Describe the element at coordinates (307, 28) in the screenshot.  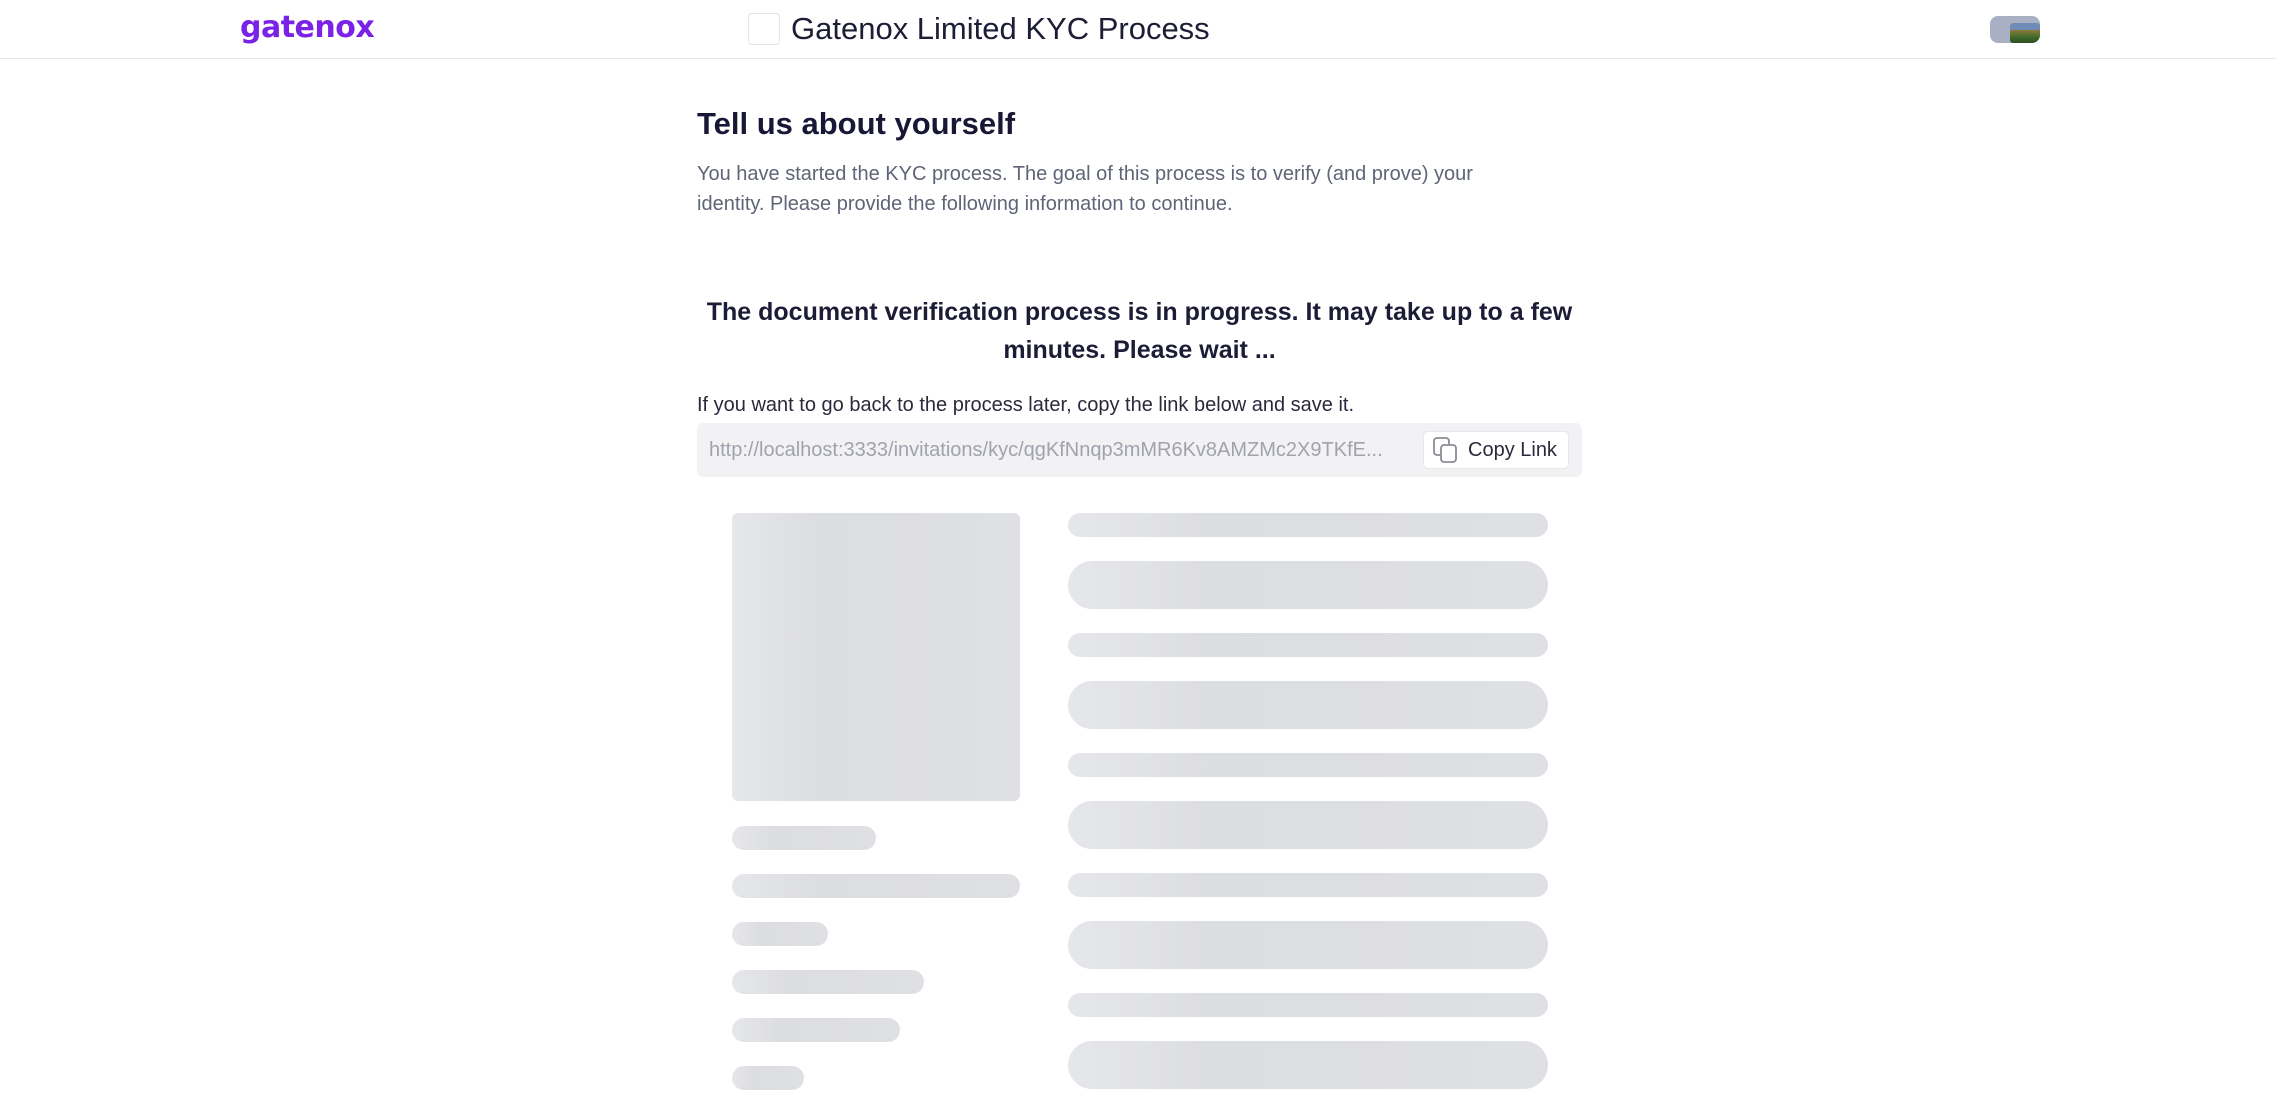
I see `brand-logo: gatenox` at that location.